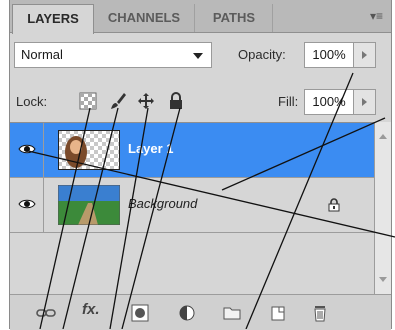 This screenshot has width=395, height=330. Describe the element at coordinates (383, 279) in the screenshot. I see `scroll-down-icon` at that location.